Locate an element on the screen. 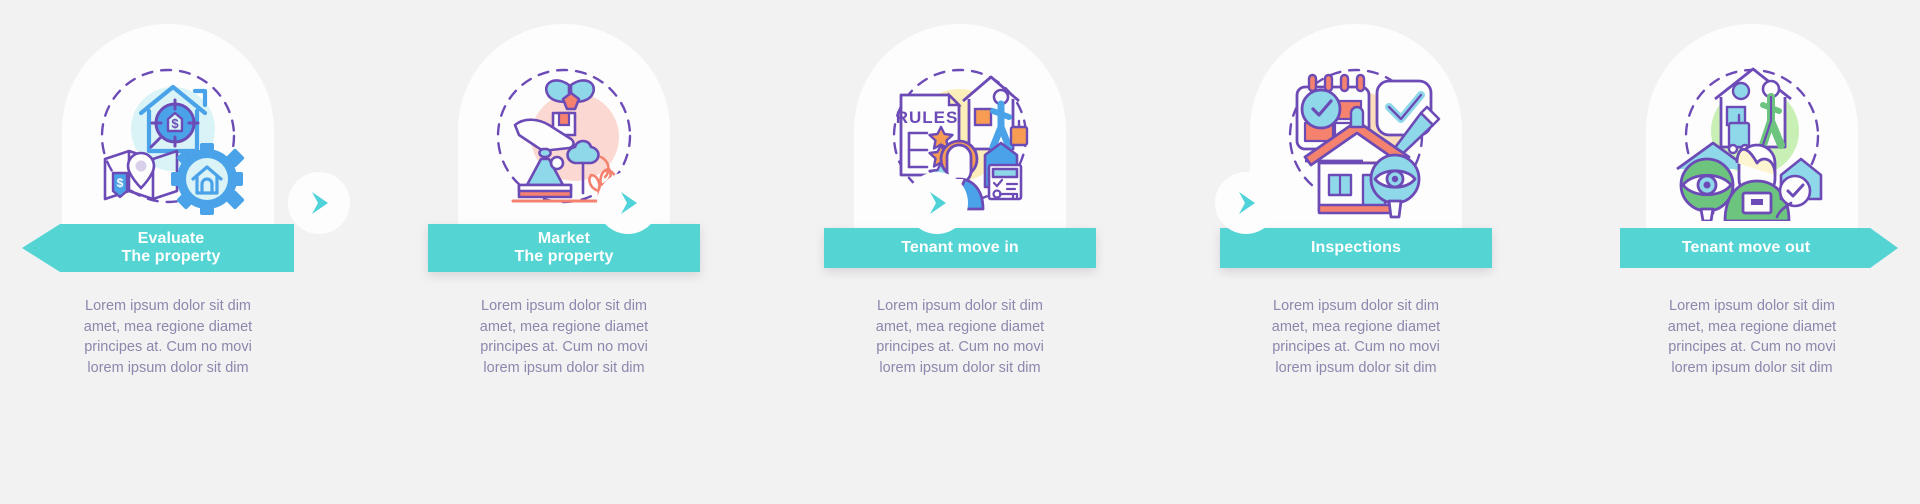 The image size is (1920, 504). step-title-line1: Tenant move out is located at coordinates (1746, 247).